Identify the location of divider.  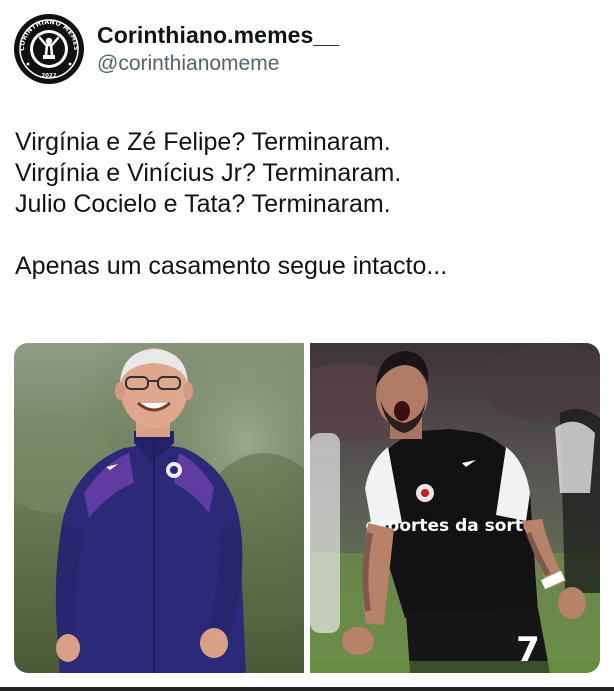
(307, 689).